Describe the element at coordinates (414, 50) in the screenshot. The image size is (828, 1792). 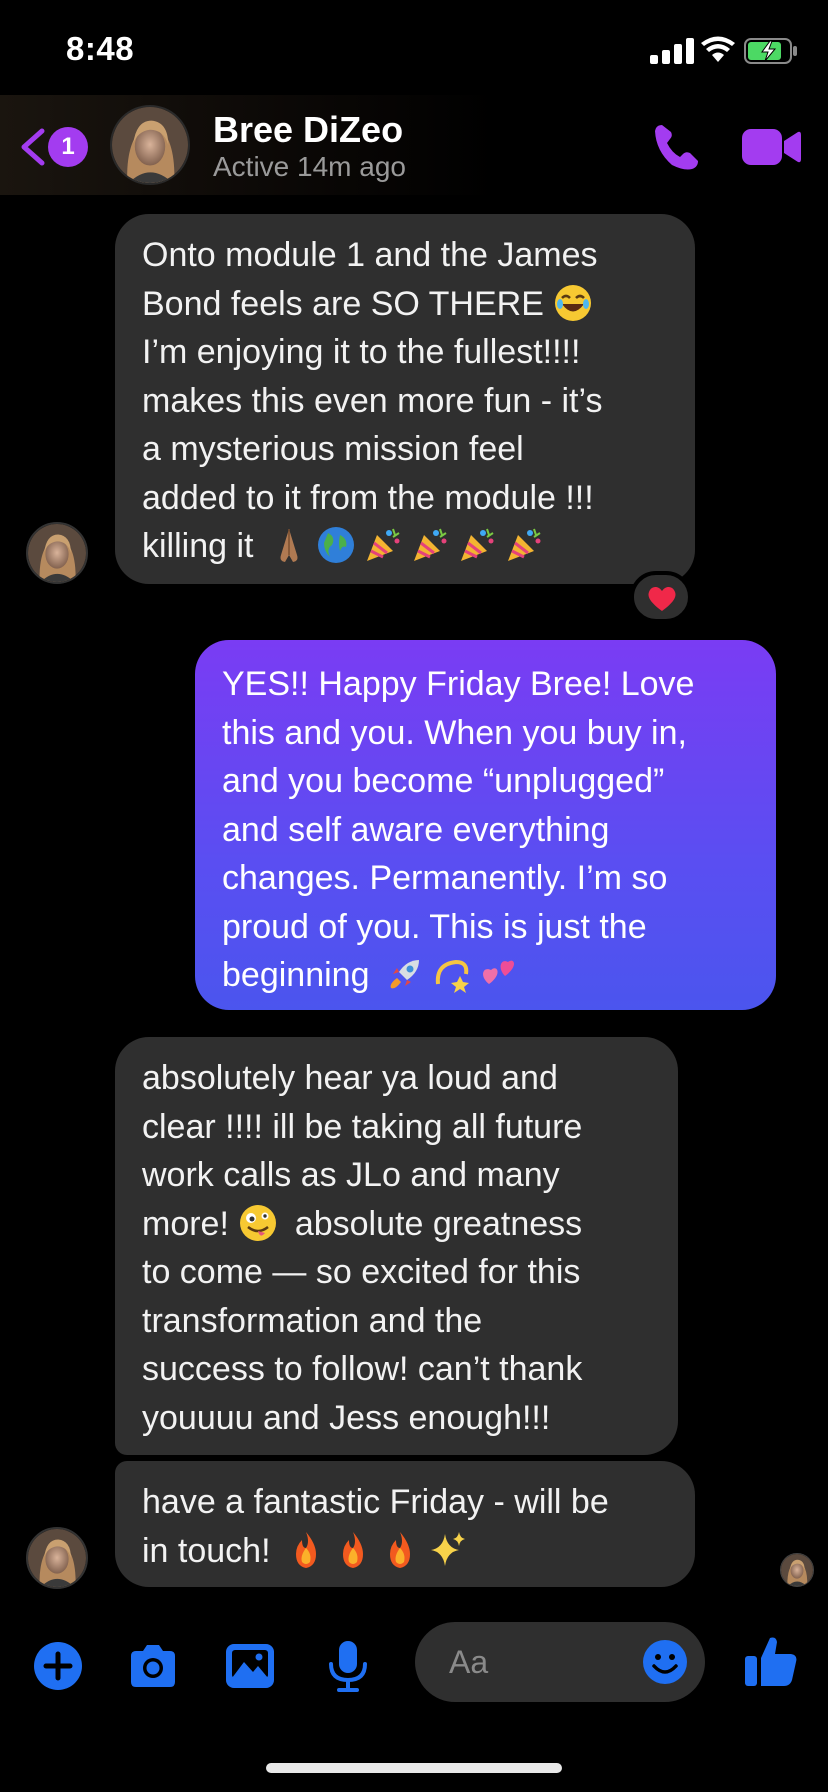
I see `status-bar: 8:48` at that location.